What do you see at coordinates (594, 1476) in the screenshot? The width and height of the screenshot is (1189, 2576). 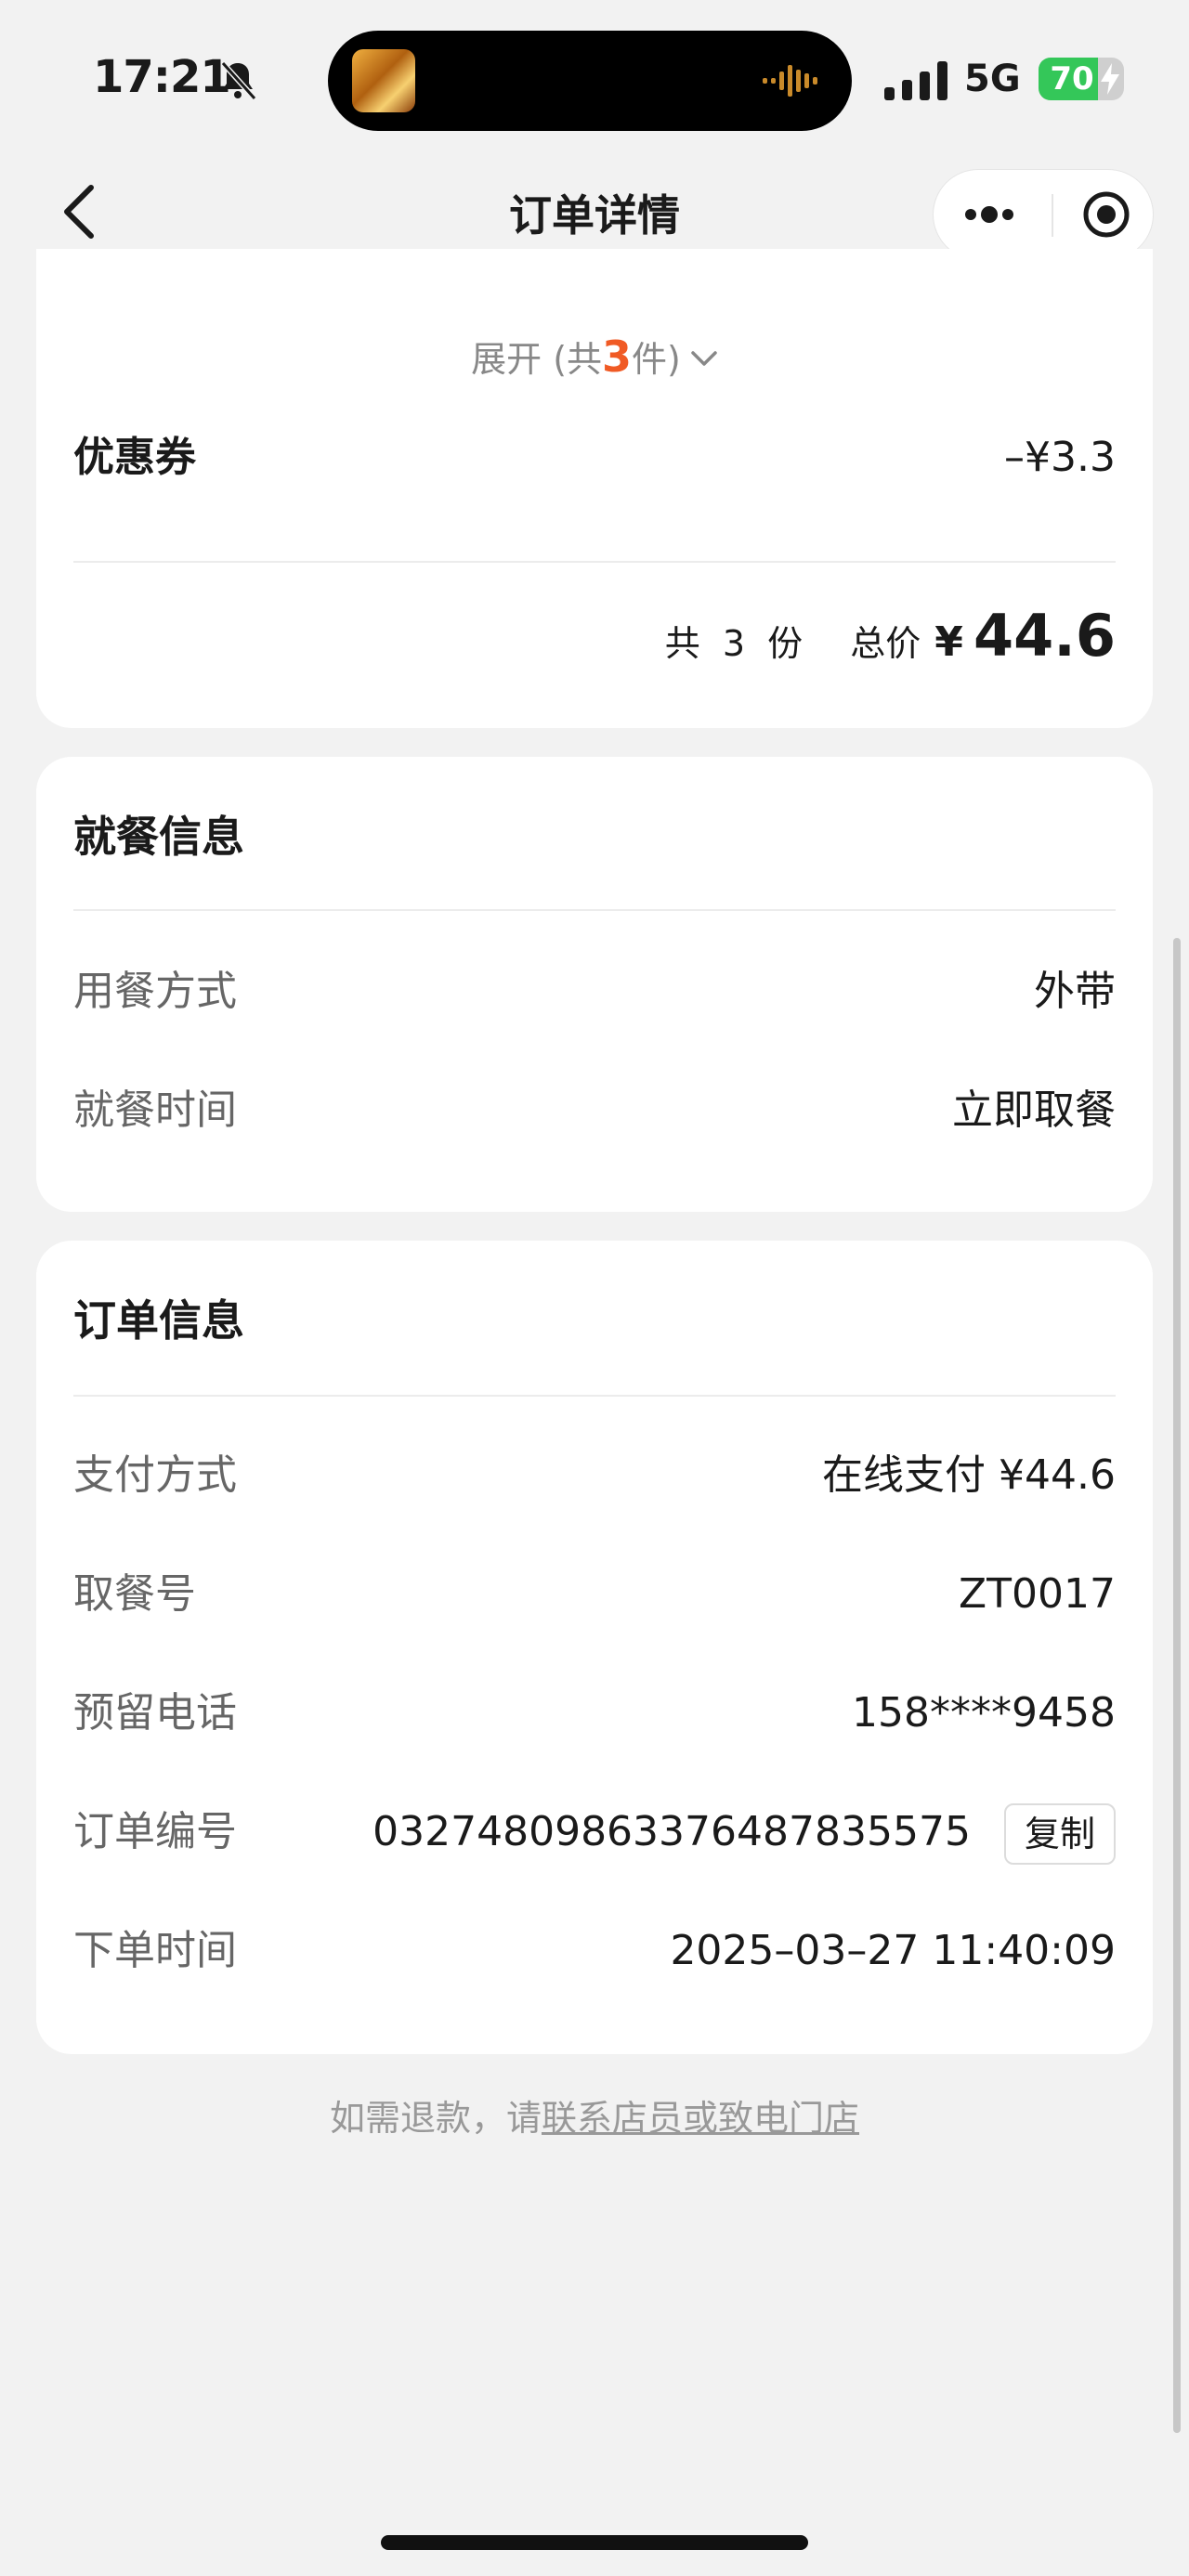 I see `payment-method-row: 支付方式 在线支付 ¥44.6` at bounding box center [594, 1476].